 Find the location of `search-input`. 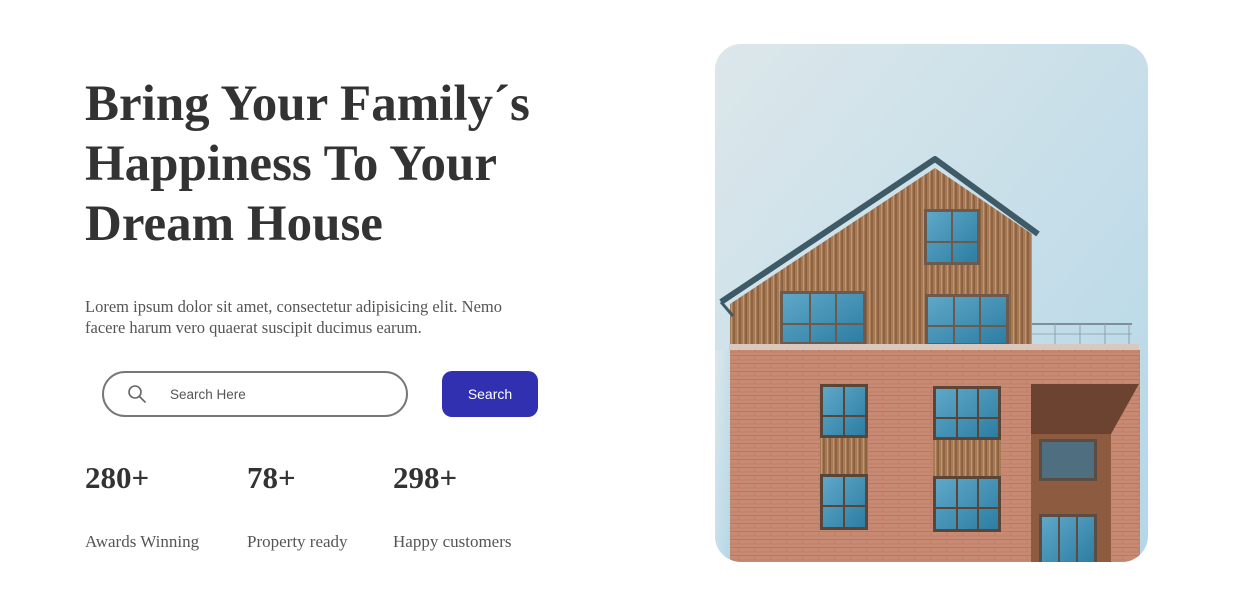

search-input is located at coordinates (280, 394).